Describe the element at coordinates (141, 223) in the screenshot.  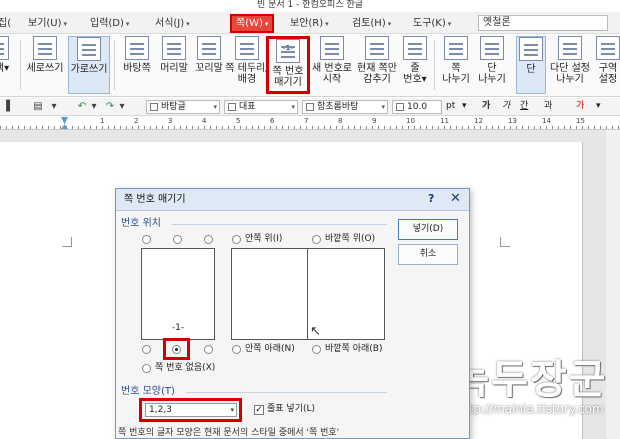
I see `position-section-label: 번호 위치` at that location.